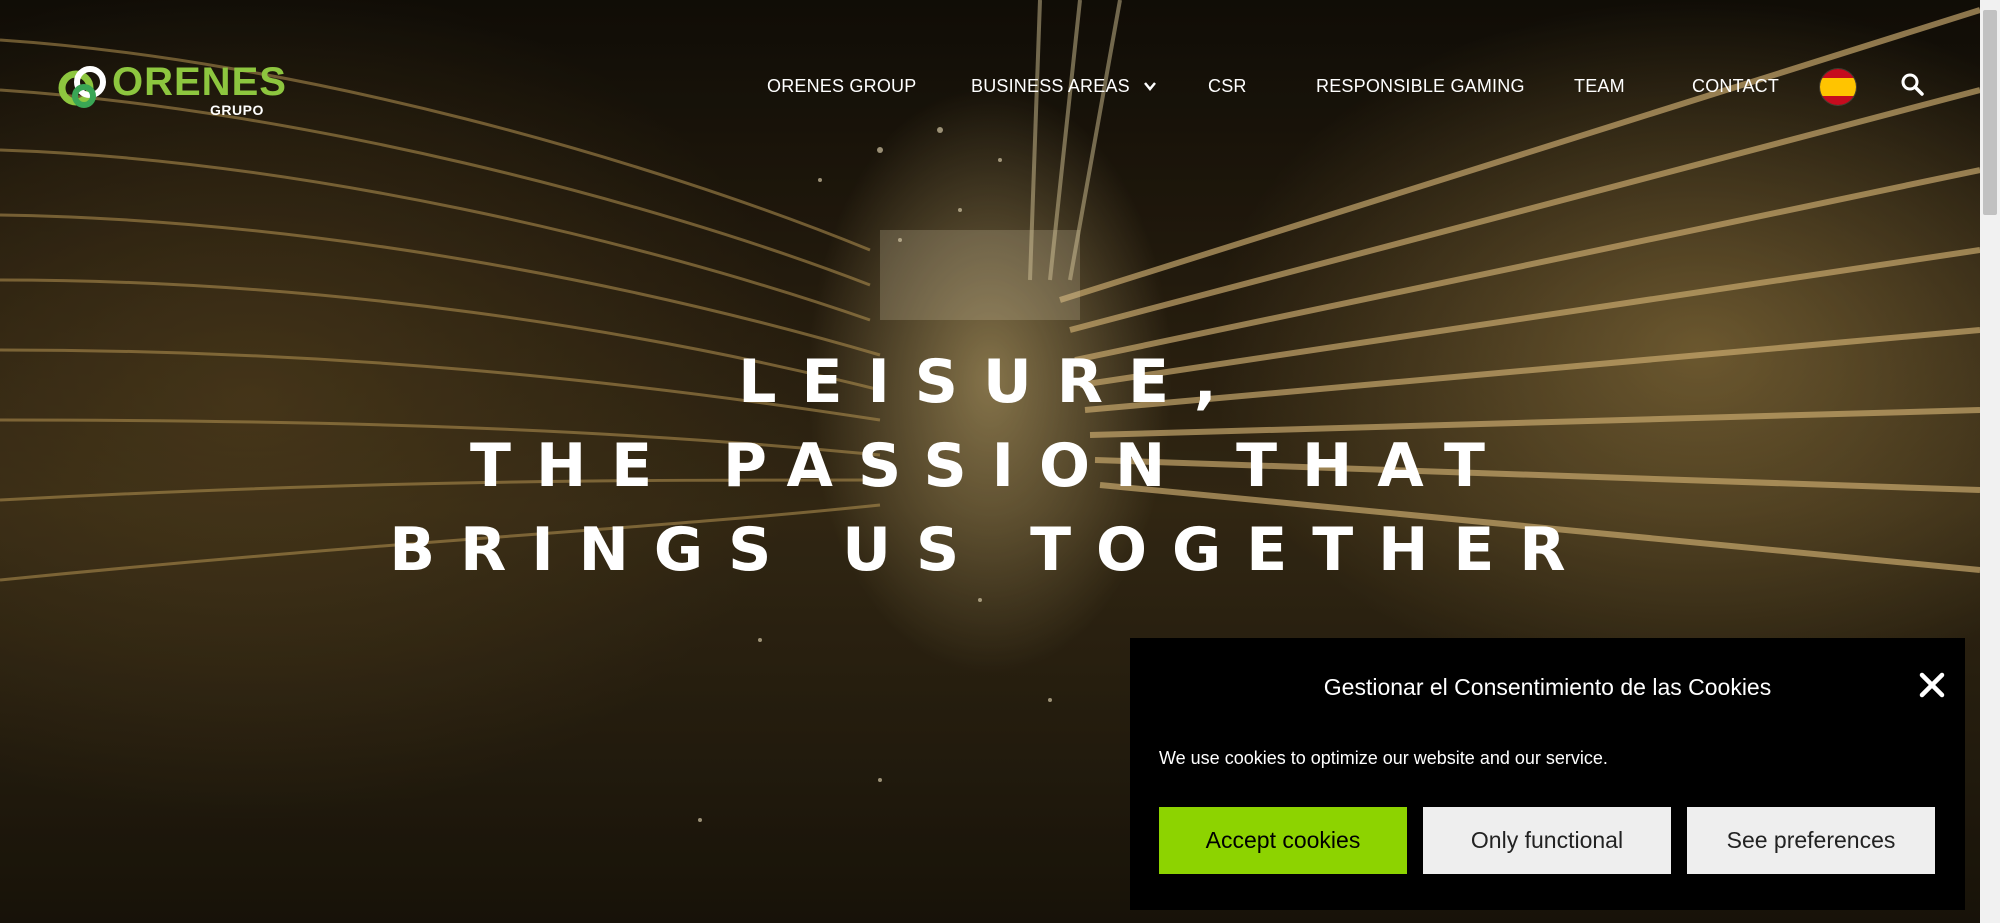 This screenshot has width=2000, height=923. I want to click on nav-team: TEAM, so click(1599, 86).